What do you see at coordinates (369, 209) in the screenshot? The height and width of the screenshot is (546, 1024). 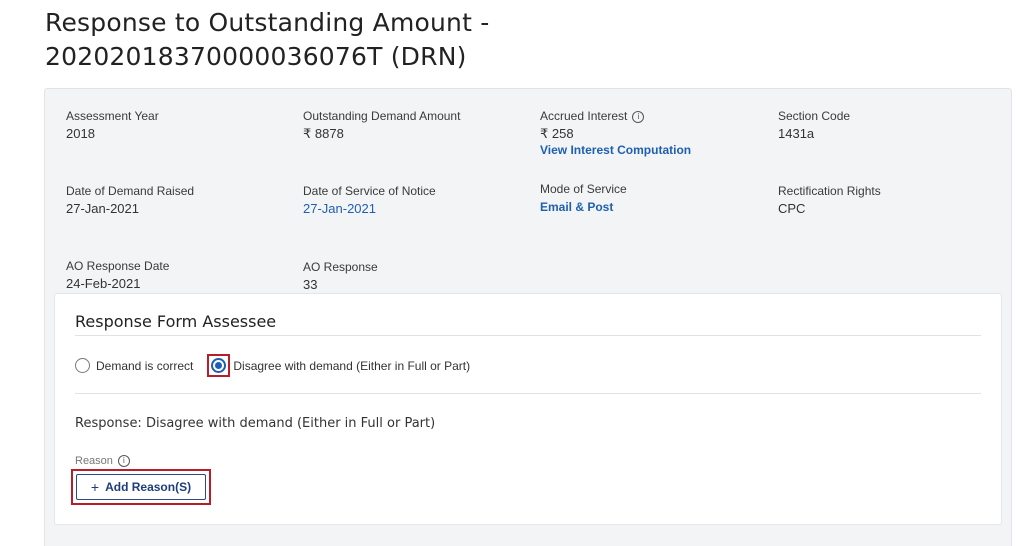 I see `date-service-notice-value: 27-Jan-2021` at bounding box center [369, 209].